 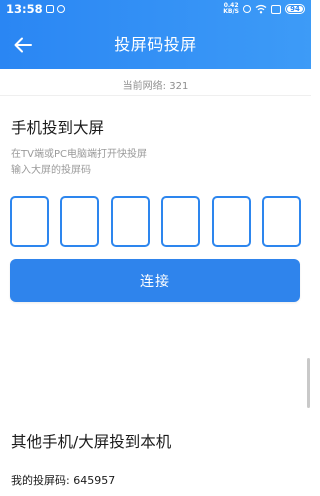 What do you see at coordinates (247, 9) in the screenshot?
I see `alarm-icon` at bounding box center [247, 9].